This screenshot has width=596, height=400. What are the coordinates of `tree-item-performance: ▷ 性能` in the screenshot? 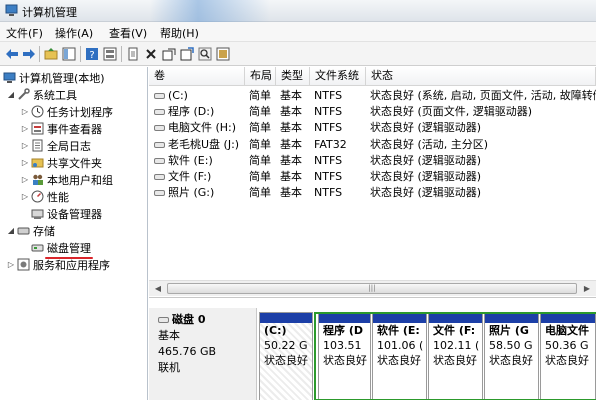 It's located at (44, 196).